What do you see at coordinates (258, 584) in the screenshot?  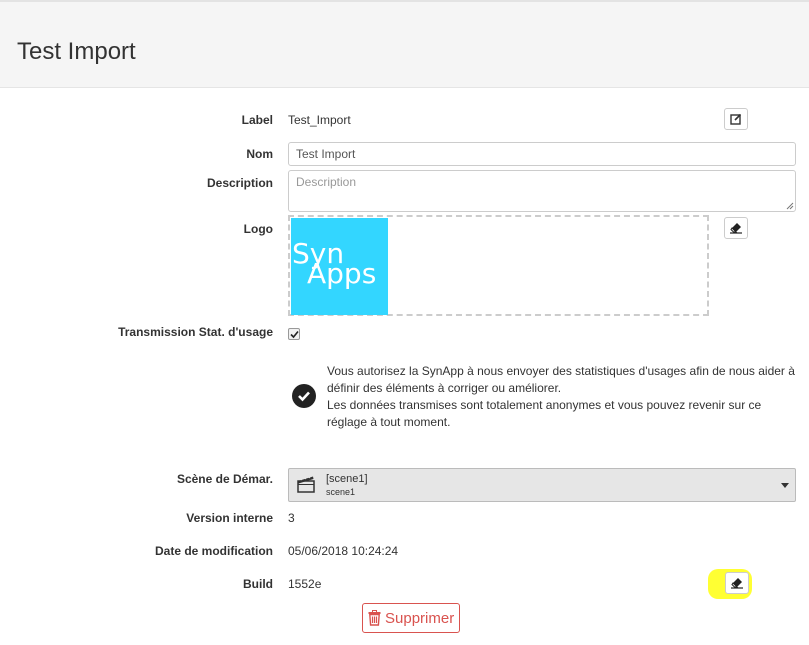 I see `build-field-label: Build` at bounding box center [258, 584].